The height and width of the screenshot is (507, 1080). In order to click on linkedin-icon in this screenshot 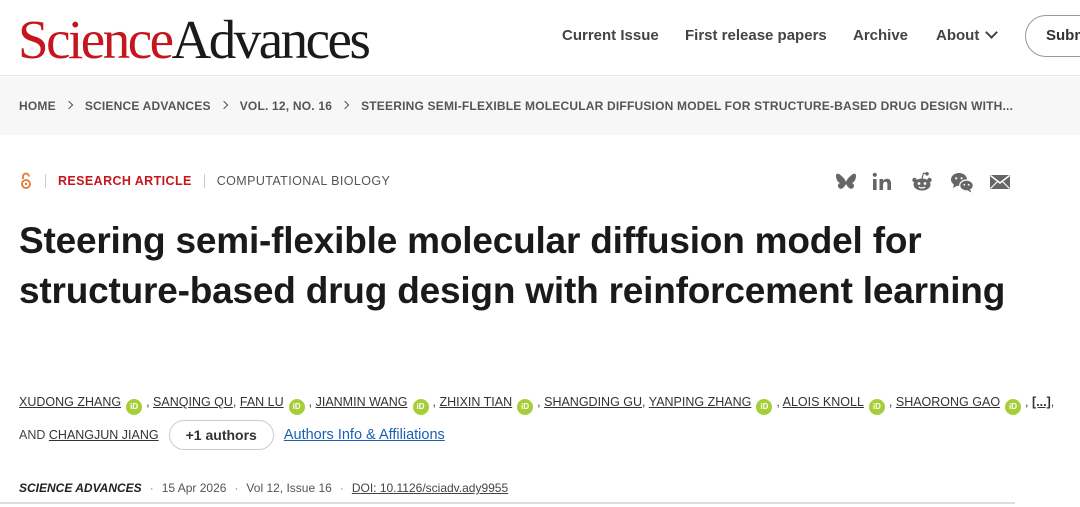, I will do `click(882, 182)`.